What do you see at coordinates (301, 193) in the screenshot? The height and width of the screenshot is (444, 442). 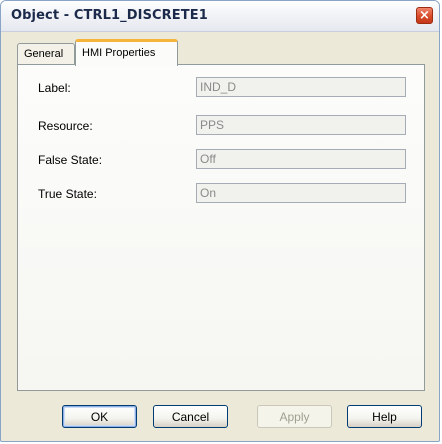 I see `true-state-field-input` at bounding box center [301, 193].